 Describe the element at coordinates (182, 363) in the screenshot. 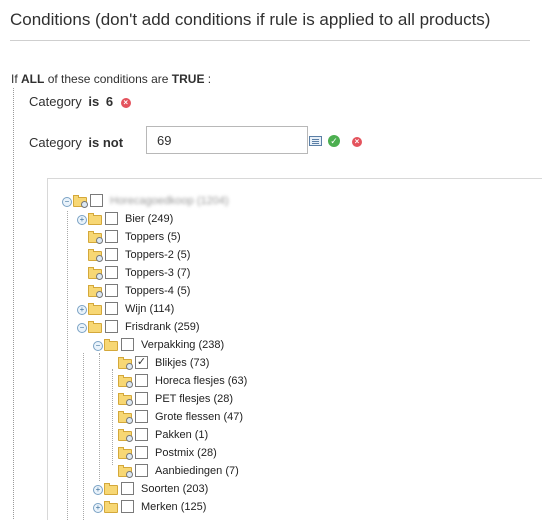

I see `tree-node-label: Blikjes (73)` at that location.